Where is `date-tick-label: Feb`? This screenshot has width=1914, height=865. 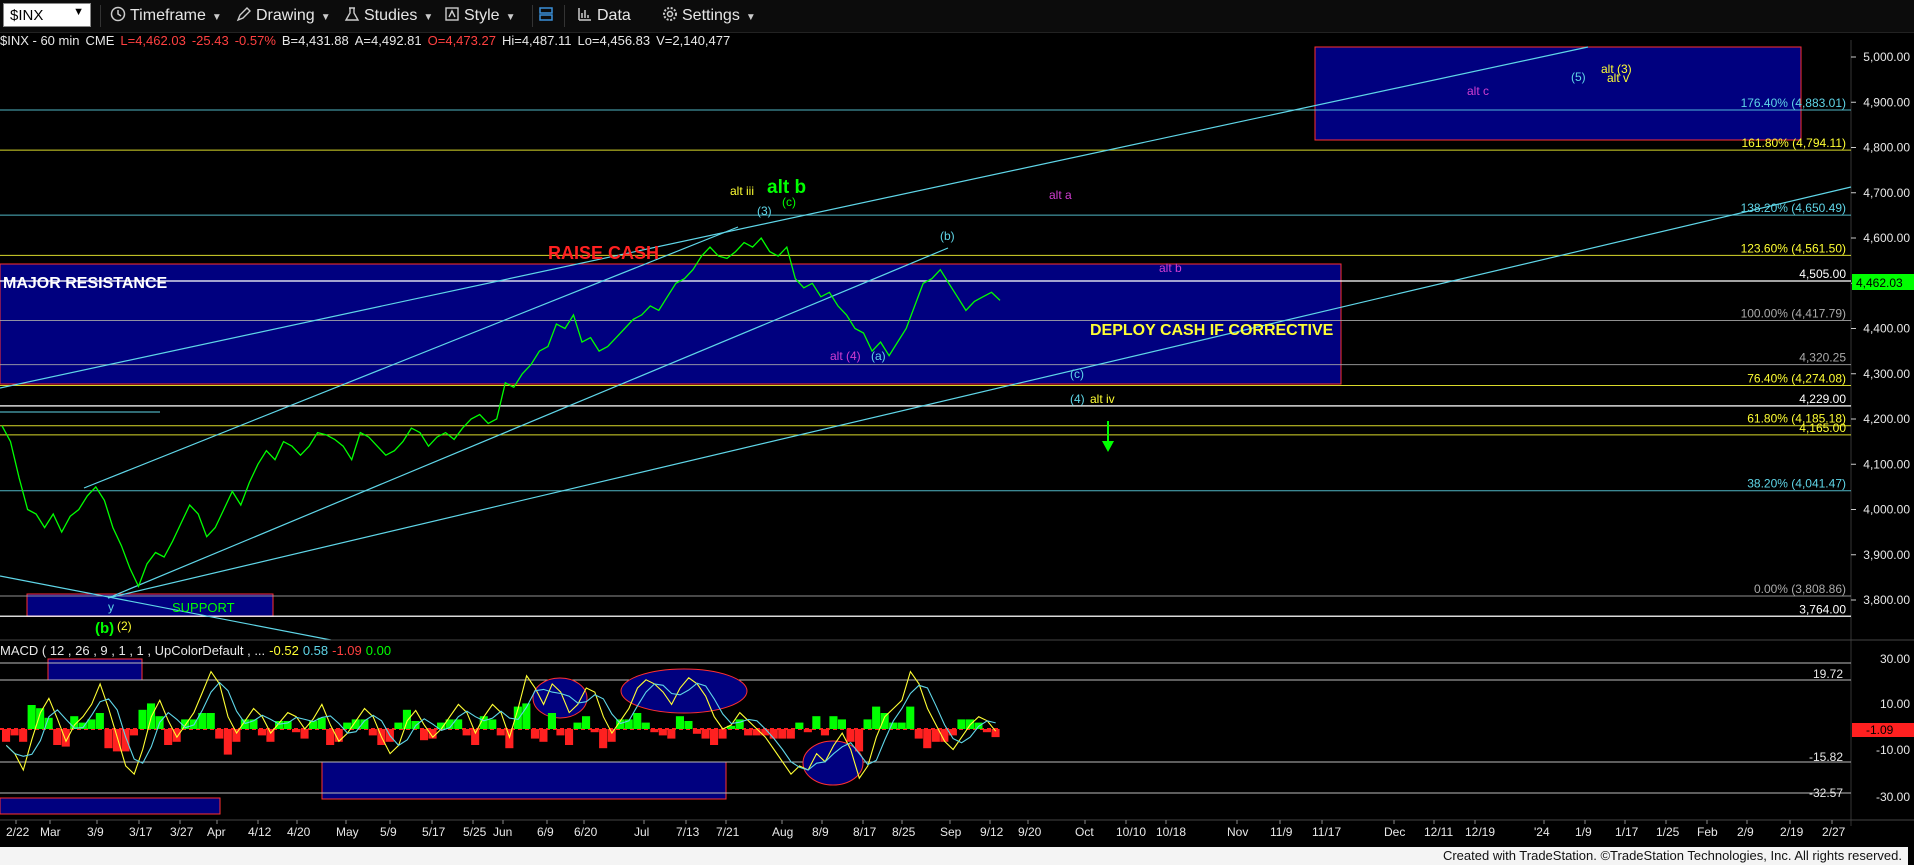
date-tick-label: Feb is located at coordinates (1707, 832).